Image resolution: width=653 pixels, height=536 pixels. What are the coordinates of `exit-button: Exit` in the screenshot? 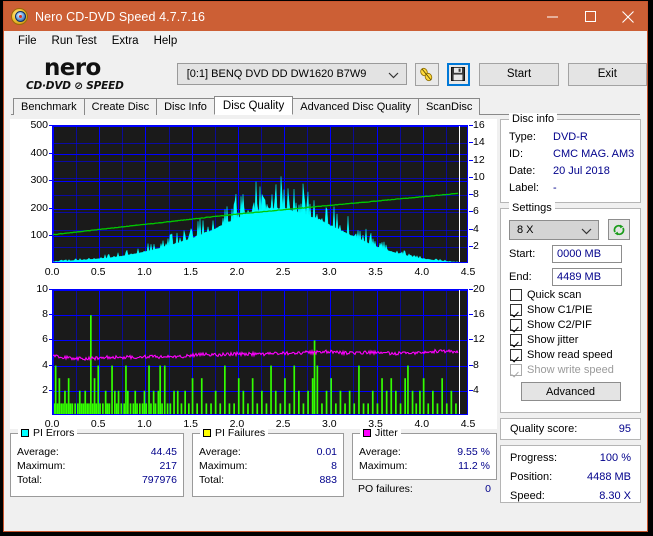 It's located at (607, 74).